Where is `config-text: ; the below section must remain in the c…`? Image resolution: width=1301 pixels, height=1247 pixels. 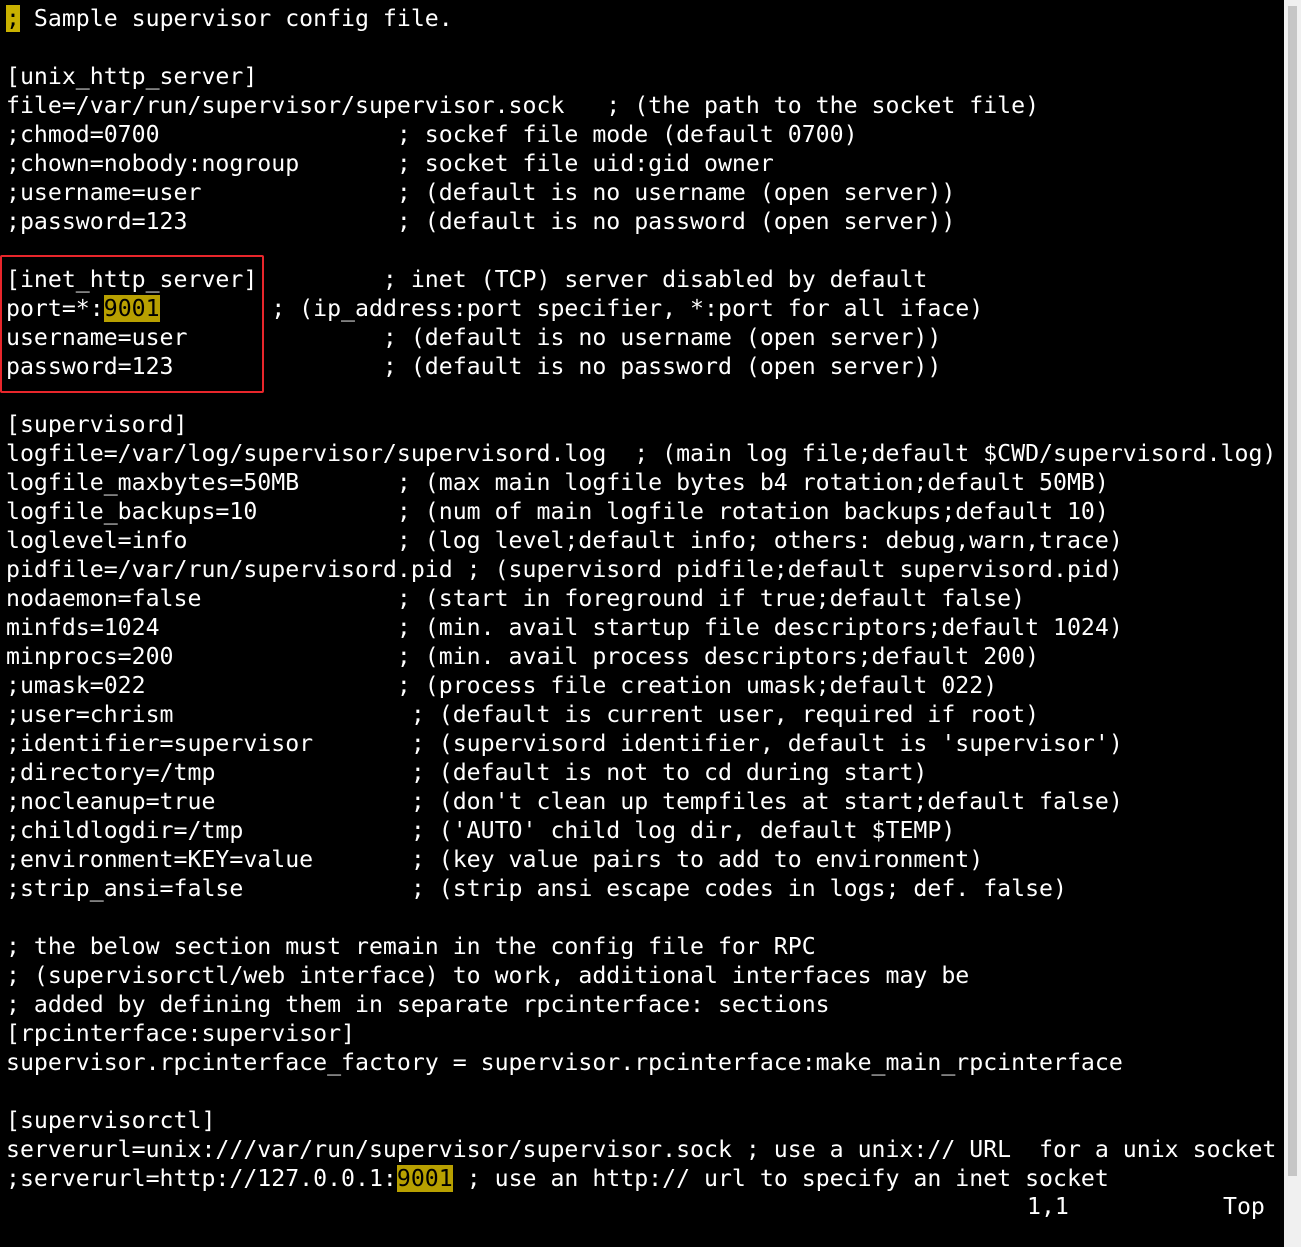
config-text: ; the below section must remain in the c… is located at coordinates (411, 946).